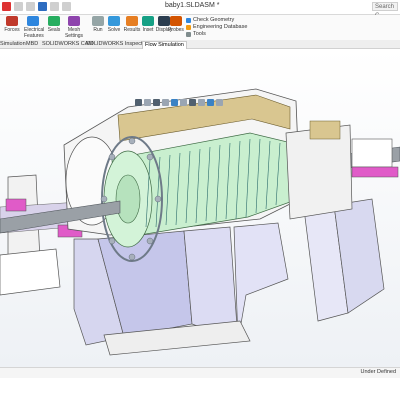 Image resolution: width=400 pixels, height=400 pixels. Describe the element at coordinates (176, 28) in the screenshot. I see `probes-button: Probes` at that location.